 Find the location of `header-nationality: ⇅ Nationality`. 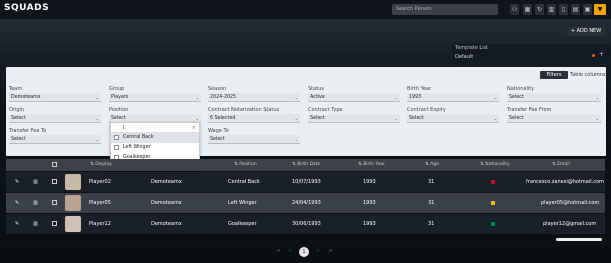

header-nationality: ⇅ Nationality is located at coordinates (495, 165).